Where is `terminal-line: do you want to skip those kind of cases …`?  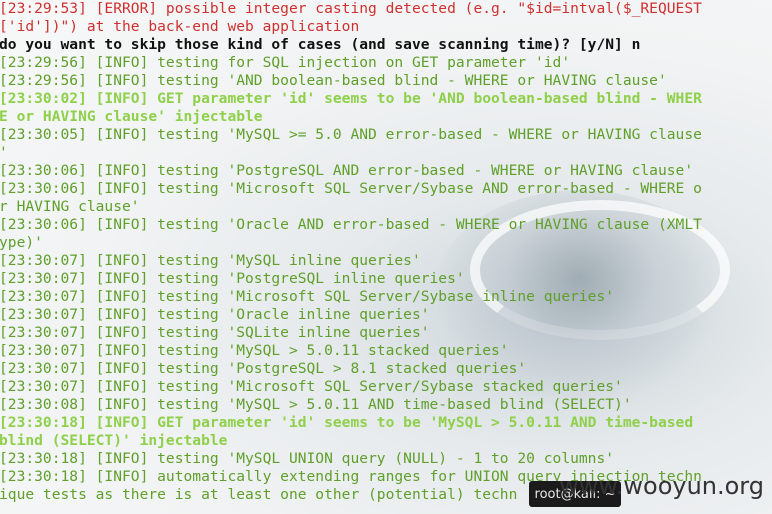
terminal-line: do you want to skip those kind of cases … is located at coordinates (320, 44).